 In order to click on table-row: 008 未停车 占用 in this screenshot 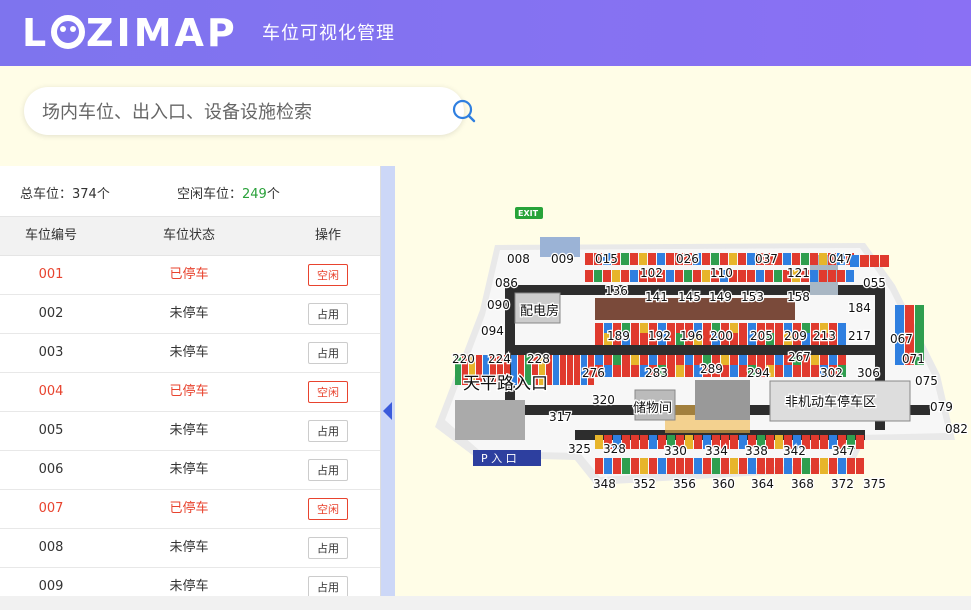, I will do `click(190, 548)`.